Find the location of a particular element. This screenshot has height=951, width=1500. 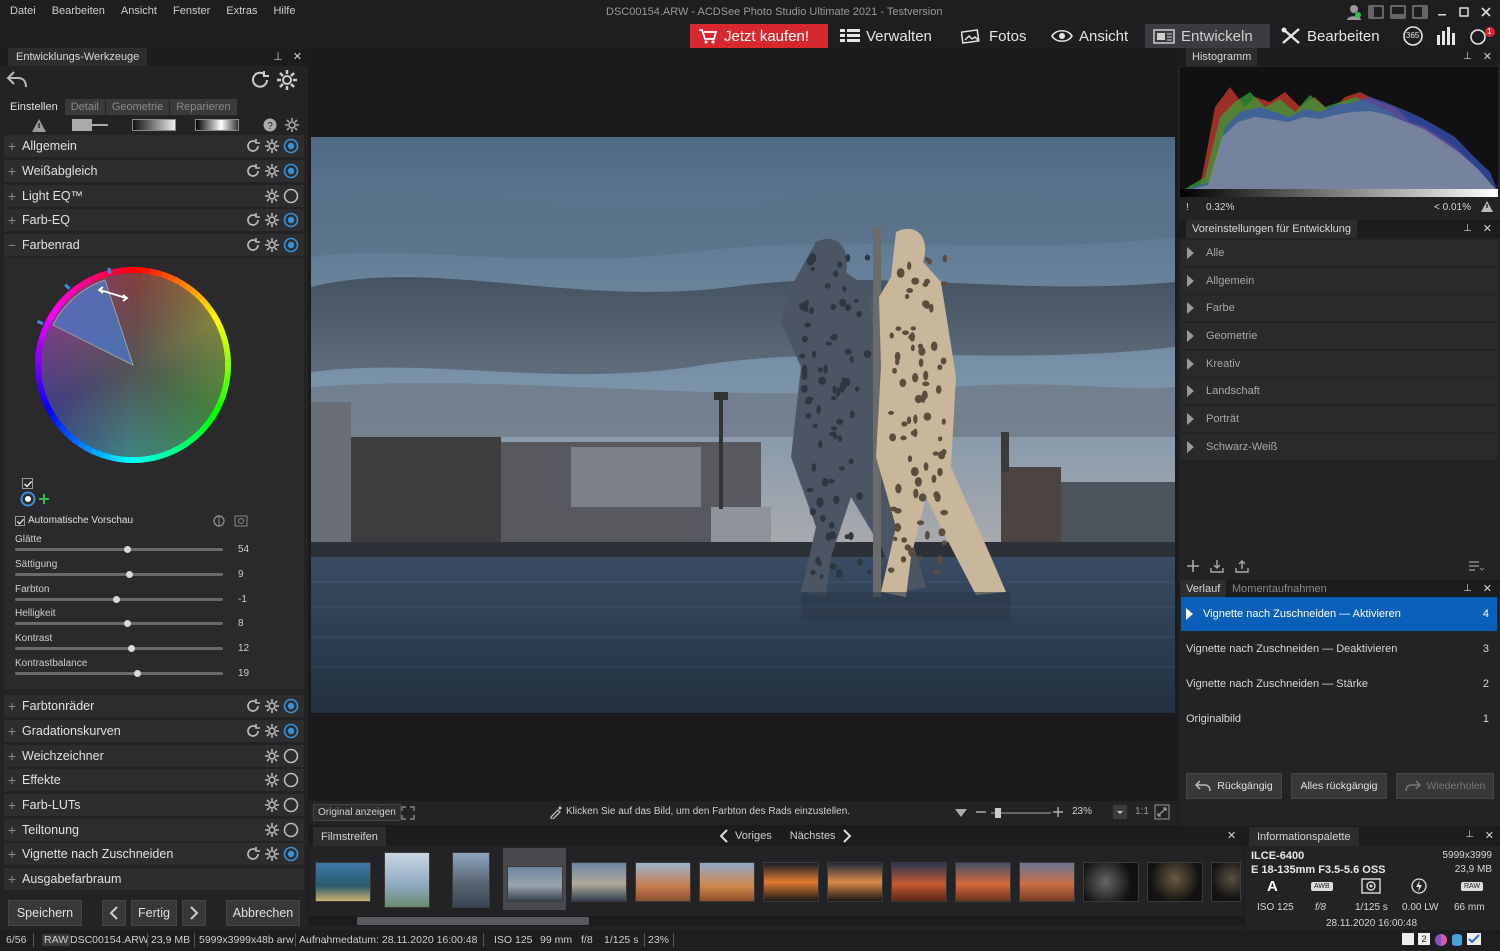

filmstrip-scroll-thumb is located at coordinates (473, 921).